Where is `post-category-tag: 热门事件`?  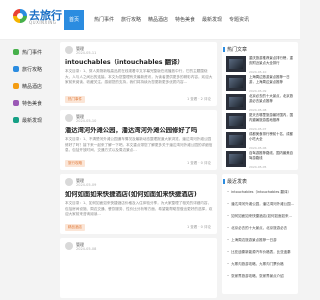
post-category-tag: 热门事件 is located at coordinates (75, 99).